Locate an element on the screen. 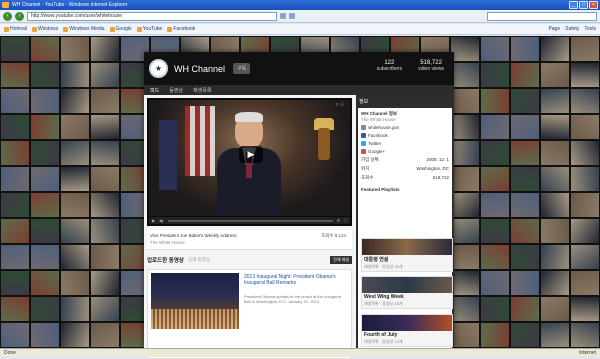  playlist-card: Fourth of July 재생목록 · 동영상 12개 is located at coordinates (407, 330).